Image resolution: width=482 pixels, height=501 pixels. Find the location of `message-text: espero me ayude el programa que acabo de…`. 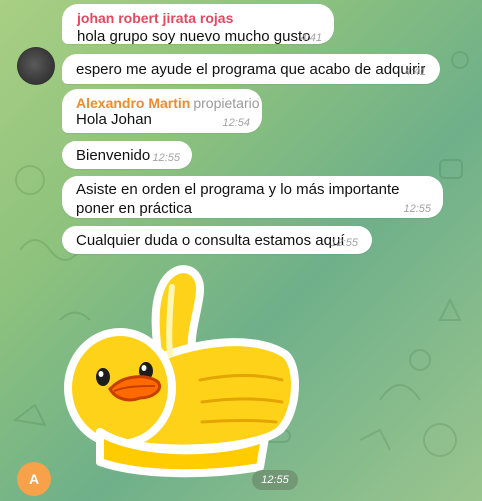

message-text: espero me ayude el programa que acabo de… is located at coordinates (251, 69).